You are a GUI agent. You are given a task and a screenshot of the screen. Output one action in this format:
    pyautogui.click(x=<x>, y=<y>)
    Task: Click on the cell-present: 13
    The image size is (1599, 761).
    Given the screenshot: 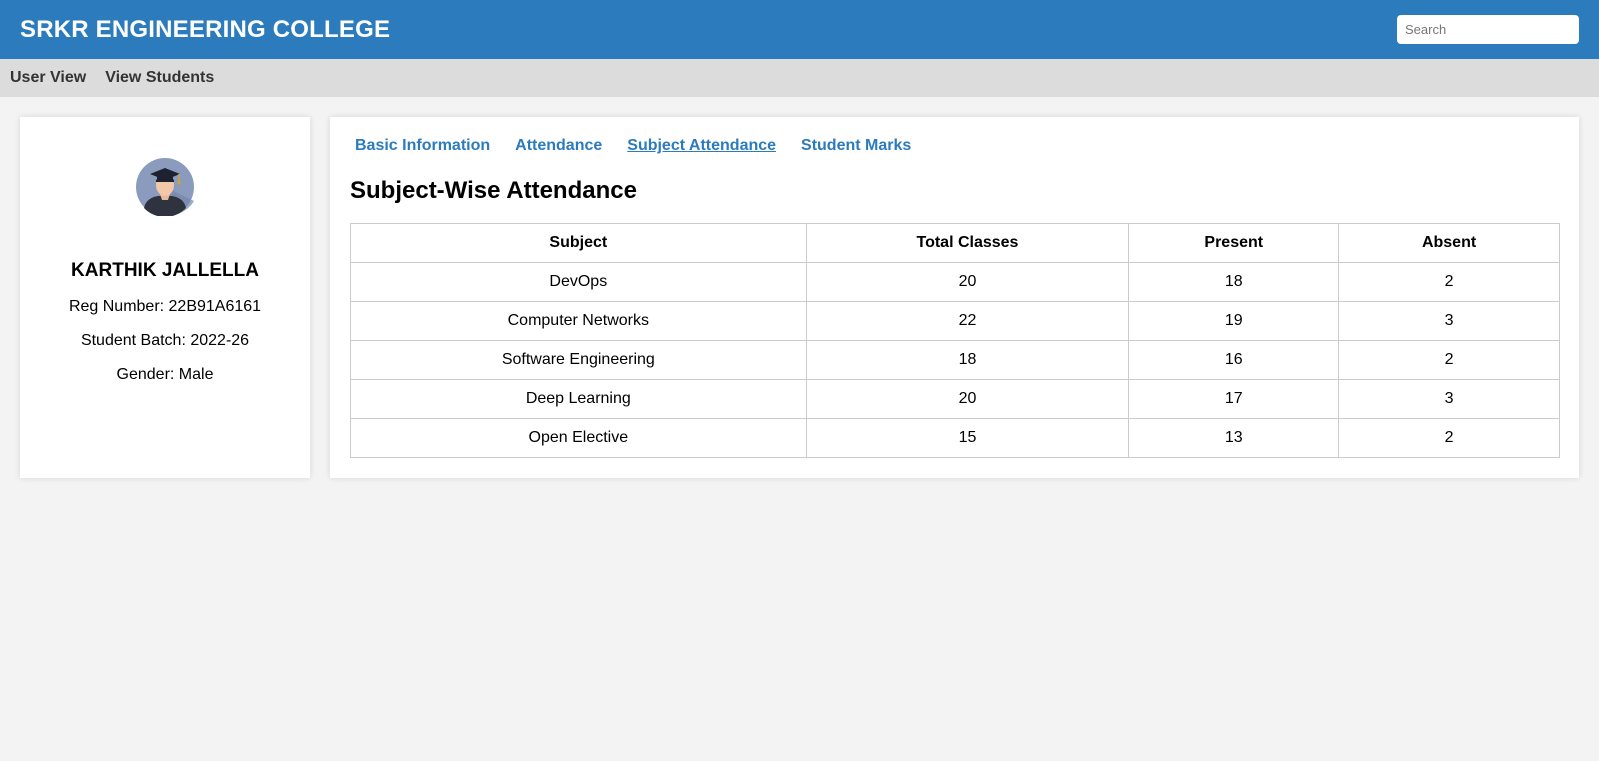 What is the action you would take?
    pyautogui.click(x=1234, y=438)
    